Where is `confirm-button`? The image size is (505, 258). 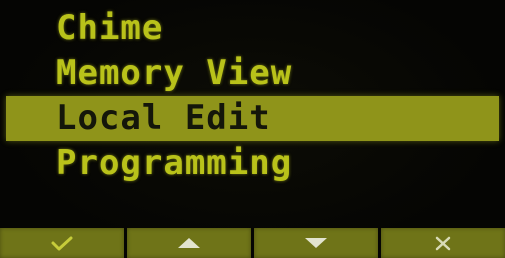 confirm-button is located at coordinates (62, 243).